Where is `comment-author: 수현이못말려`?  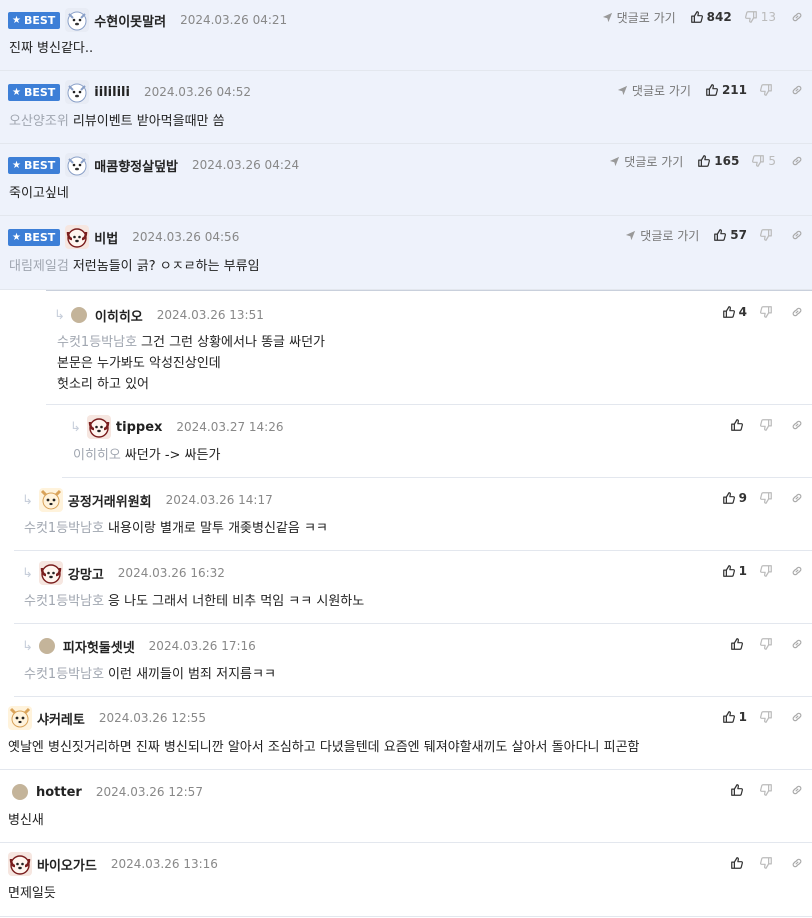
comment-author: 수현이못말려 is located at coordinates (130, 20).